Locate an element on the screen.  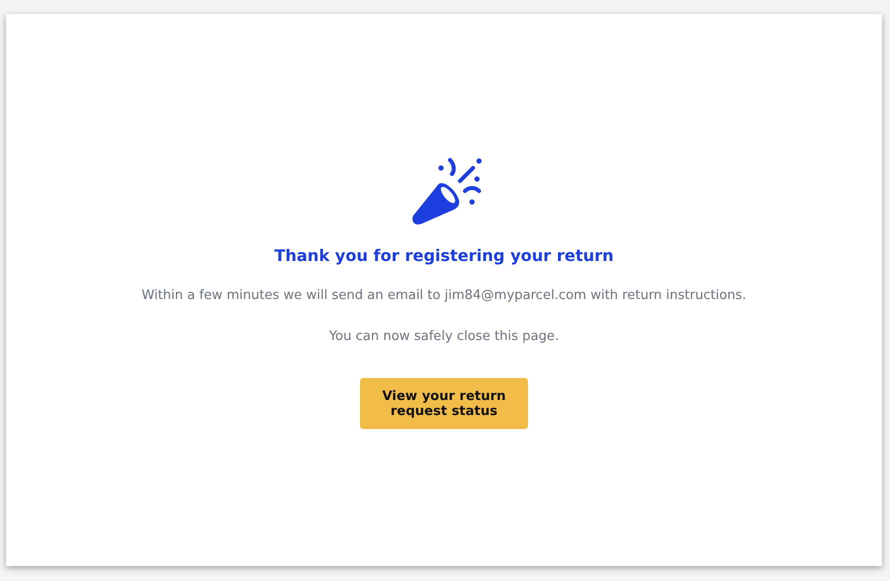
email-message: Within a few minutes we will send an email to jim84@myparcel.com with return instructions. is located at coordinates (444, 296).